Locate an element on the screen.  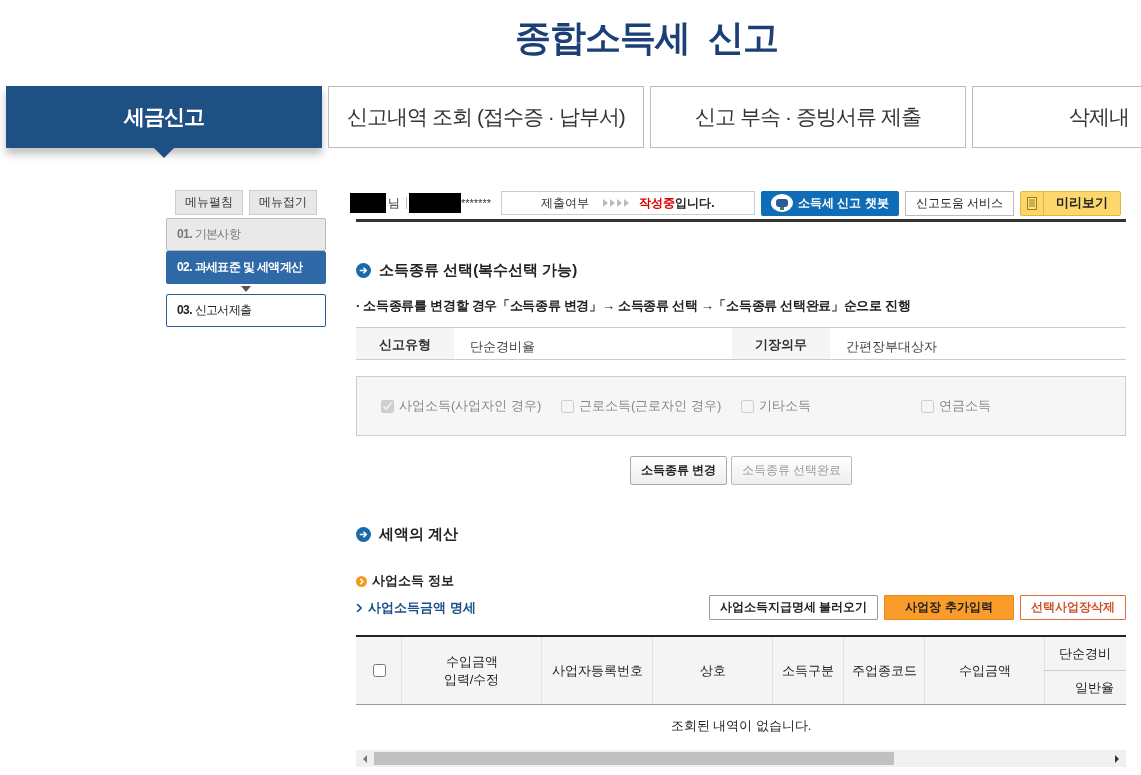
step-item: 01. 기본사항 is located at coordinates (246, 234).